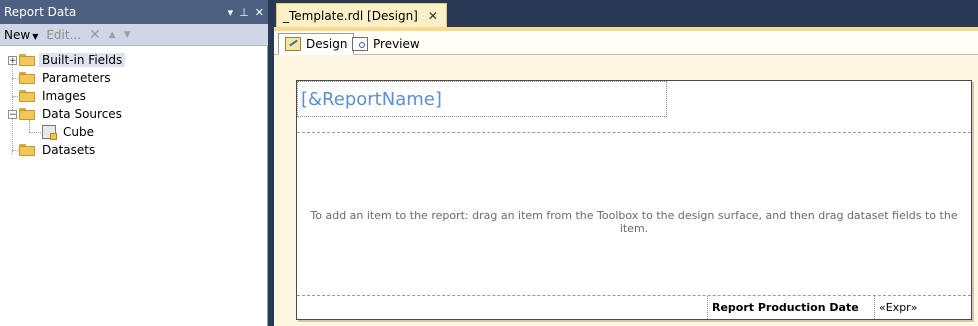  What do you see at coordinates (327, 44) in the screenshot?
I see `tab-design-label: Design` at bounding box center [327, 44].